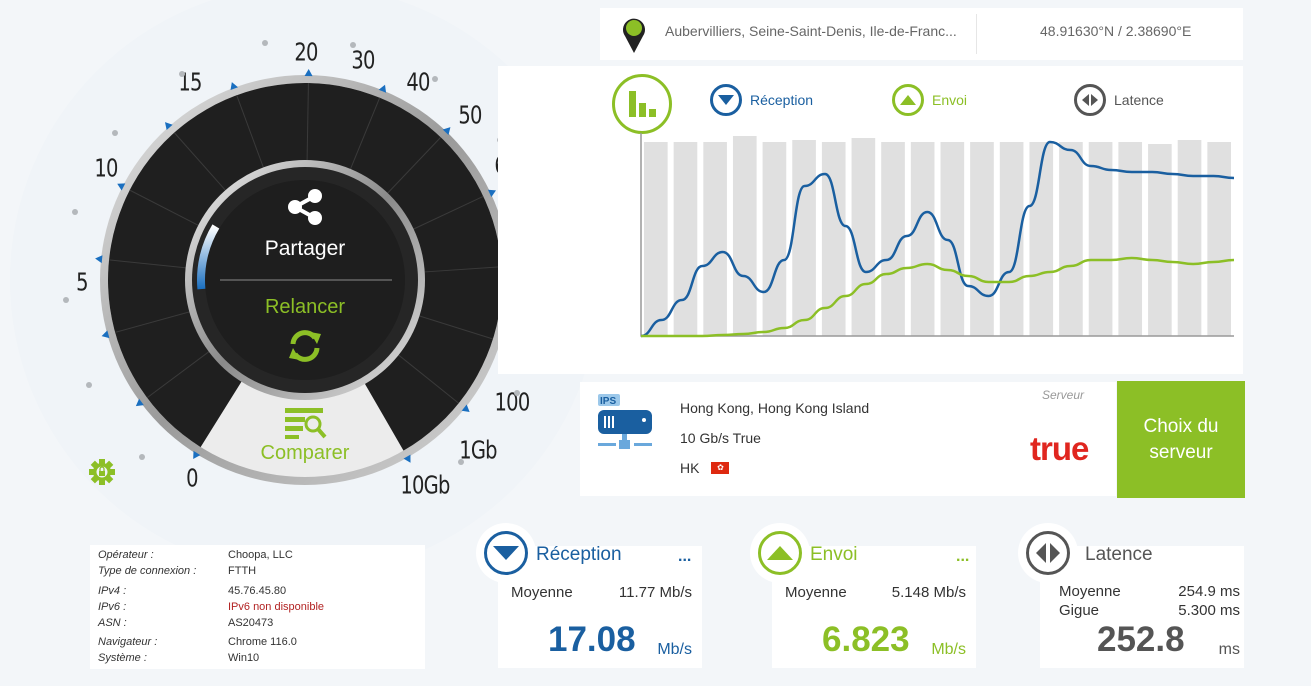  I want to click on latency-title: Latence, so click(1119, 554).